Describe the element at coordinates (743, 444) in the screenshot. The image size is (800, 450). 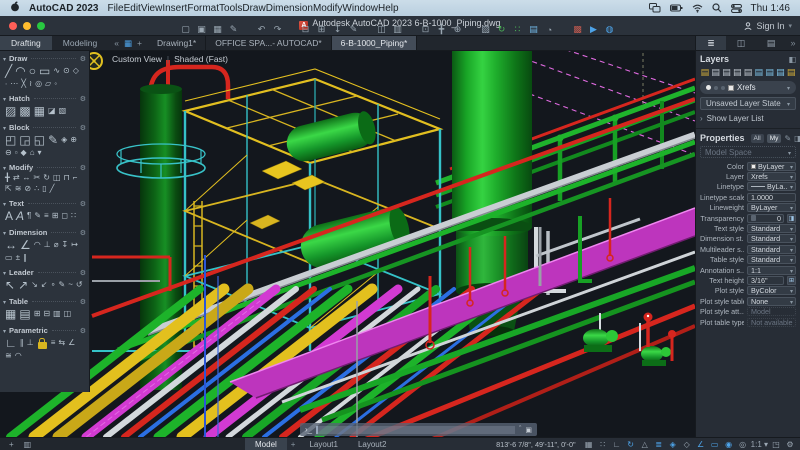
I see `annotation-autoscale-icon: ◎` at that location.